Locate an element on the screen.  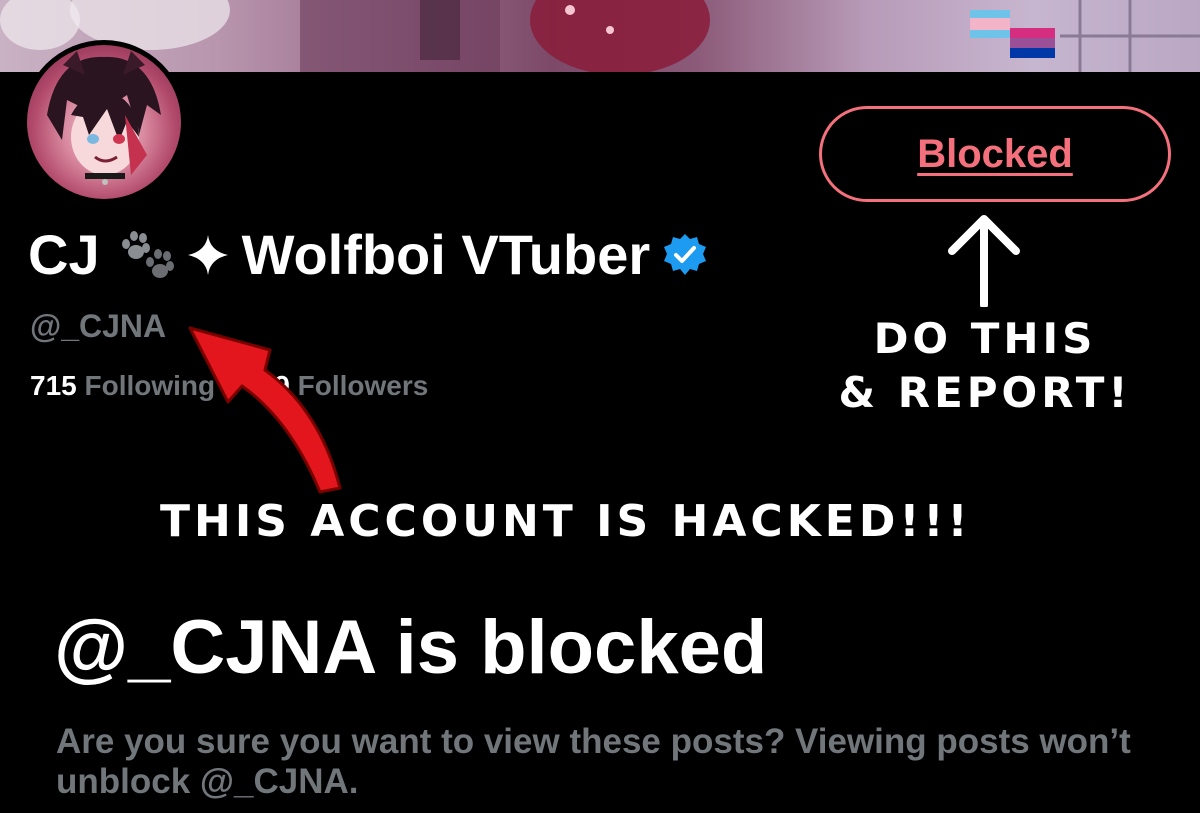
blocked-button: Blocked is located at coordinates (995, 154).